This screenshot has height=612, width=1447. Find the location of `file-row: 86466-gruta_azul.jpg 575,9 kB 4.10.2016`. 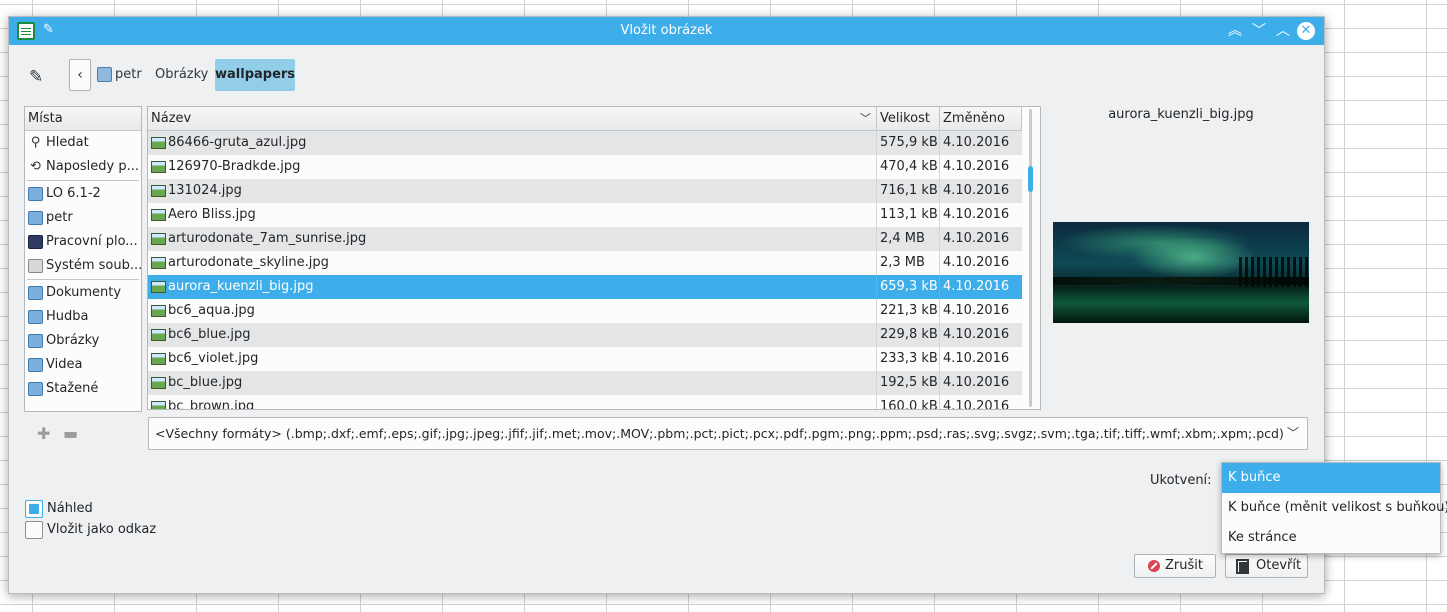

file-row: 86466-gruta_azul.jpg 575,9 kB 4.10.2016 is located at coordinates (585, 143).